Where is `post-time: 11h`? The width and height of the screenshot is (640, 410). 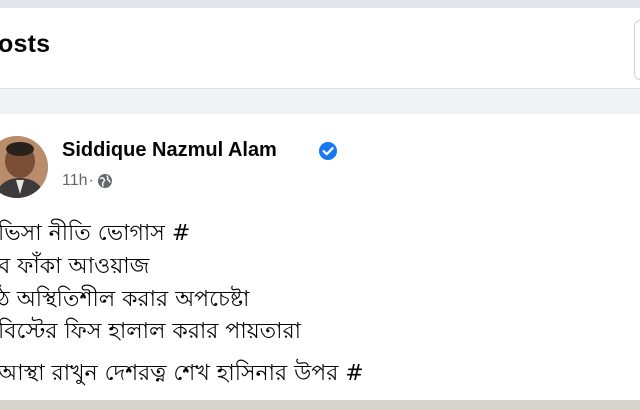
post-time: 11h is located at coordinates (75, 181).